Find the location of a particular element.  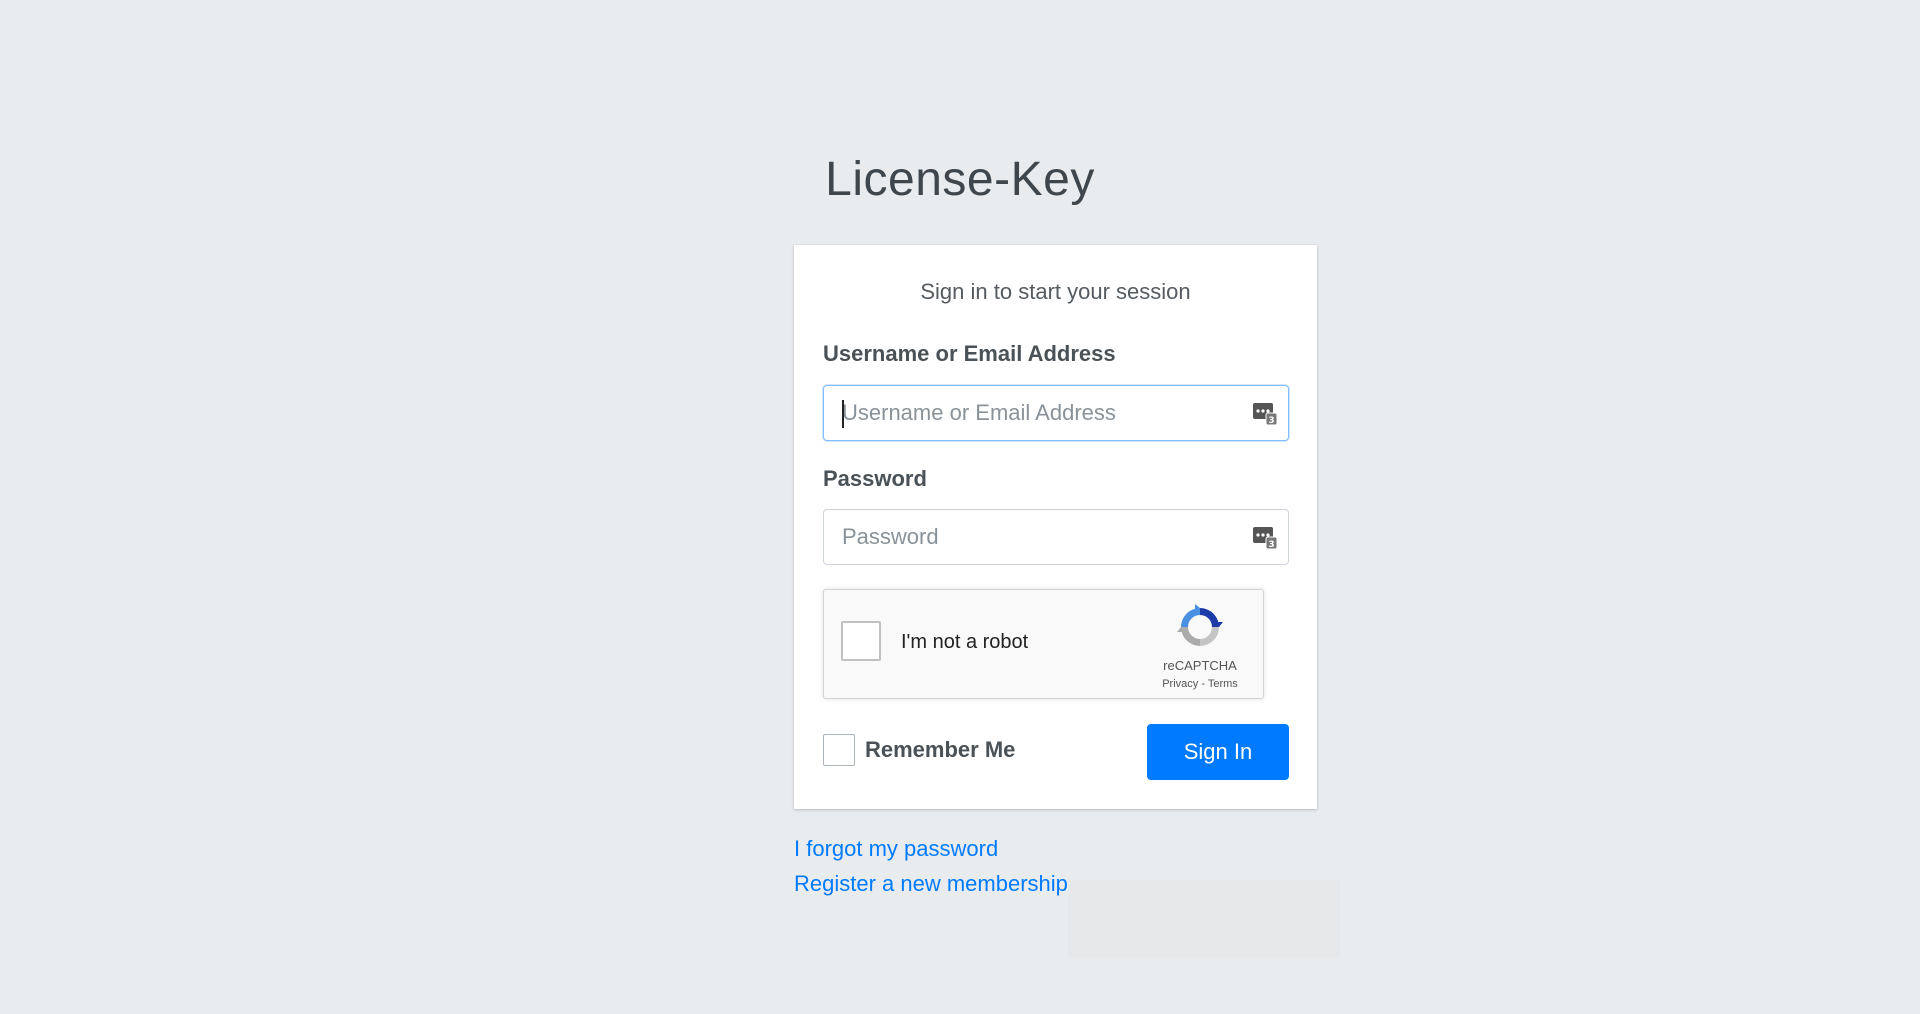

sign-in-button: Sign In is located at coordinates (1218, 752).